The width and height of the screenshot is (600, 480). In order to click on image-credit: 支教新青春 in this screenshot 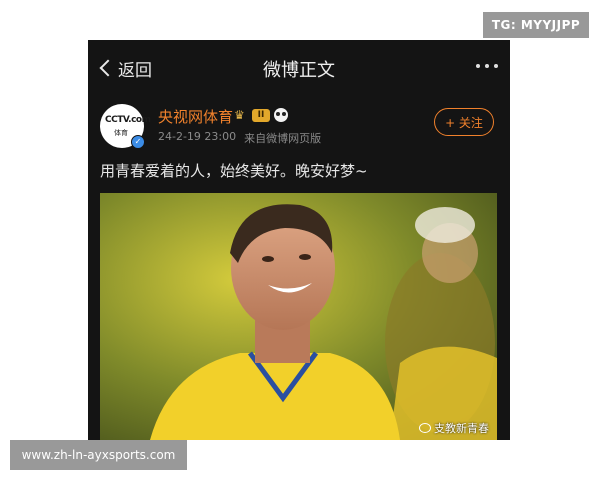, I will do `click(454, 428)`.